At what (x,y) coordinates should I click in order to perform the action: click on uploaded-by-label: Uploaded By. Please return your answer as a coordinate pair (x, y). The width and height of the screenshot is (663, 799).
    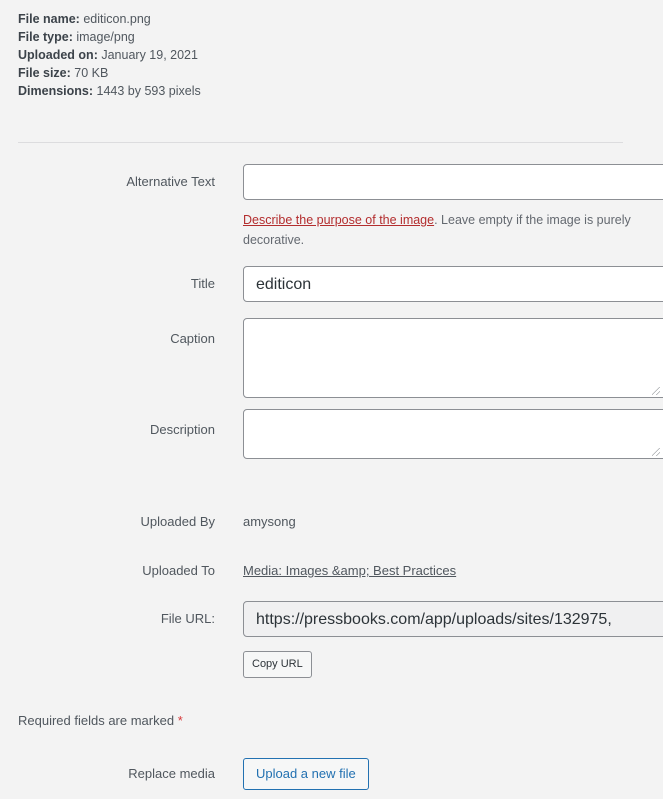
    Looking at the image, I should click on (177, 521).